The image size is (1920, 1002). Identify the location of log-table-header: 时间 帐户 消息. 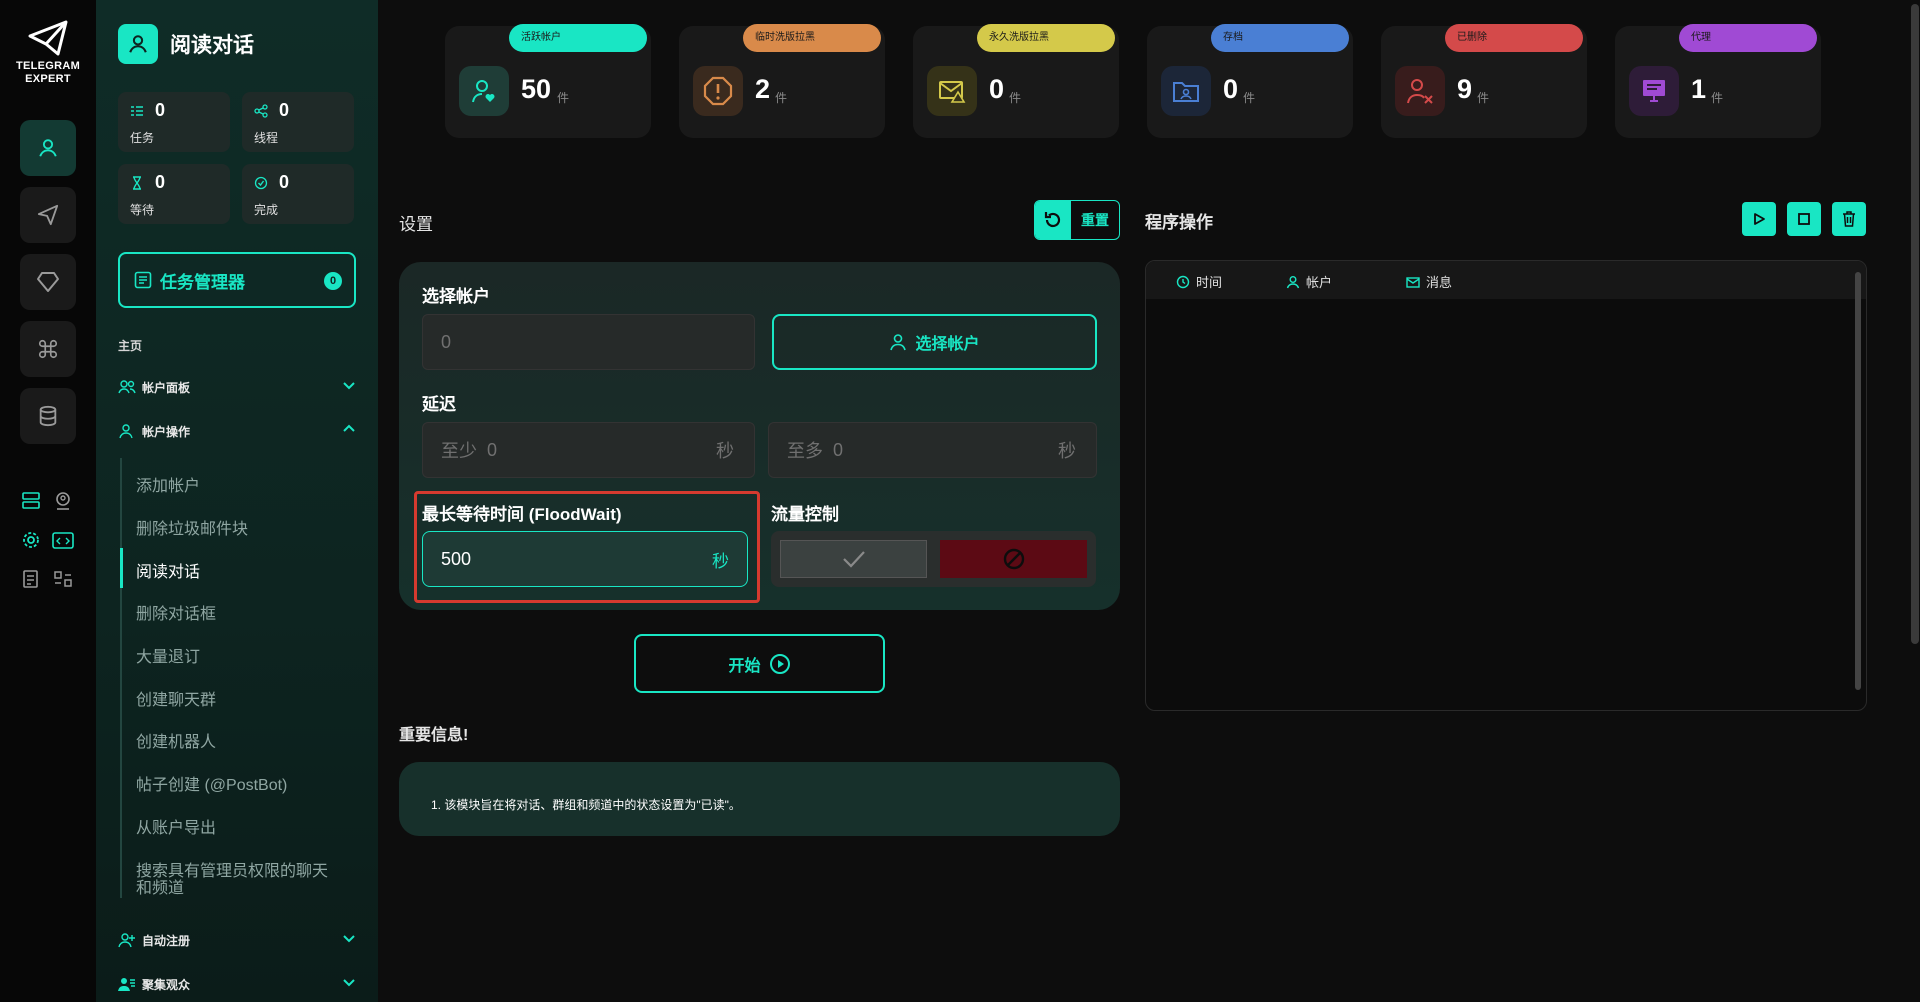
(1506, 280).